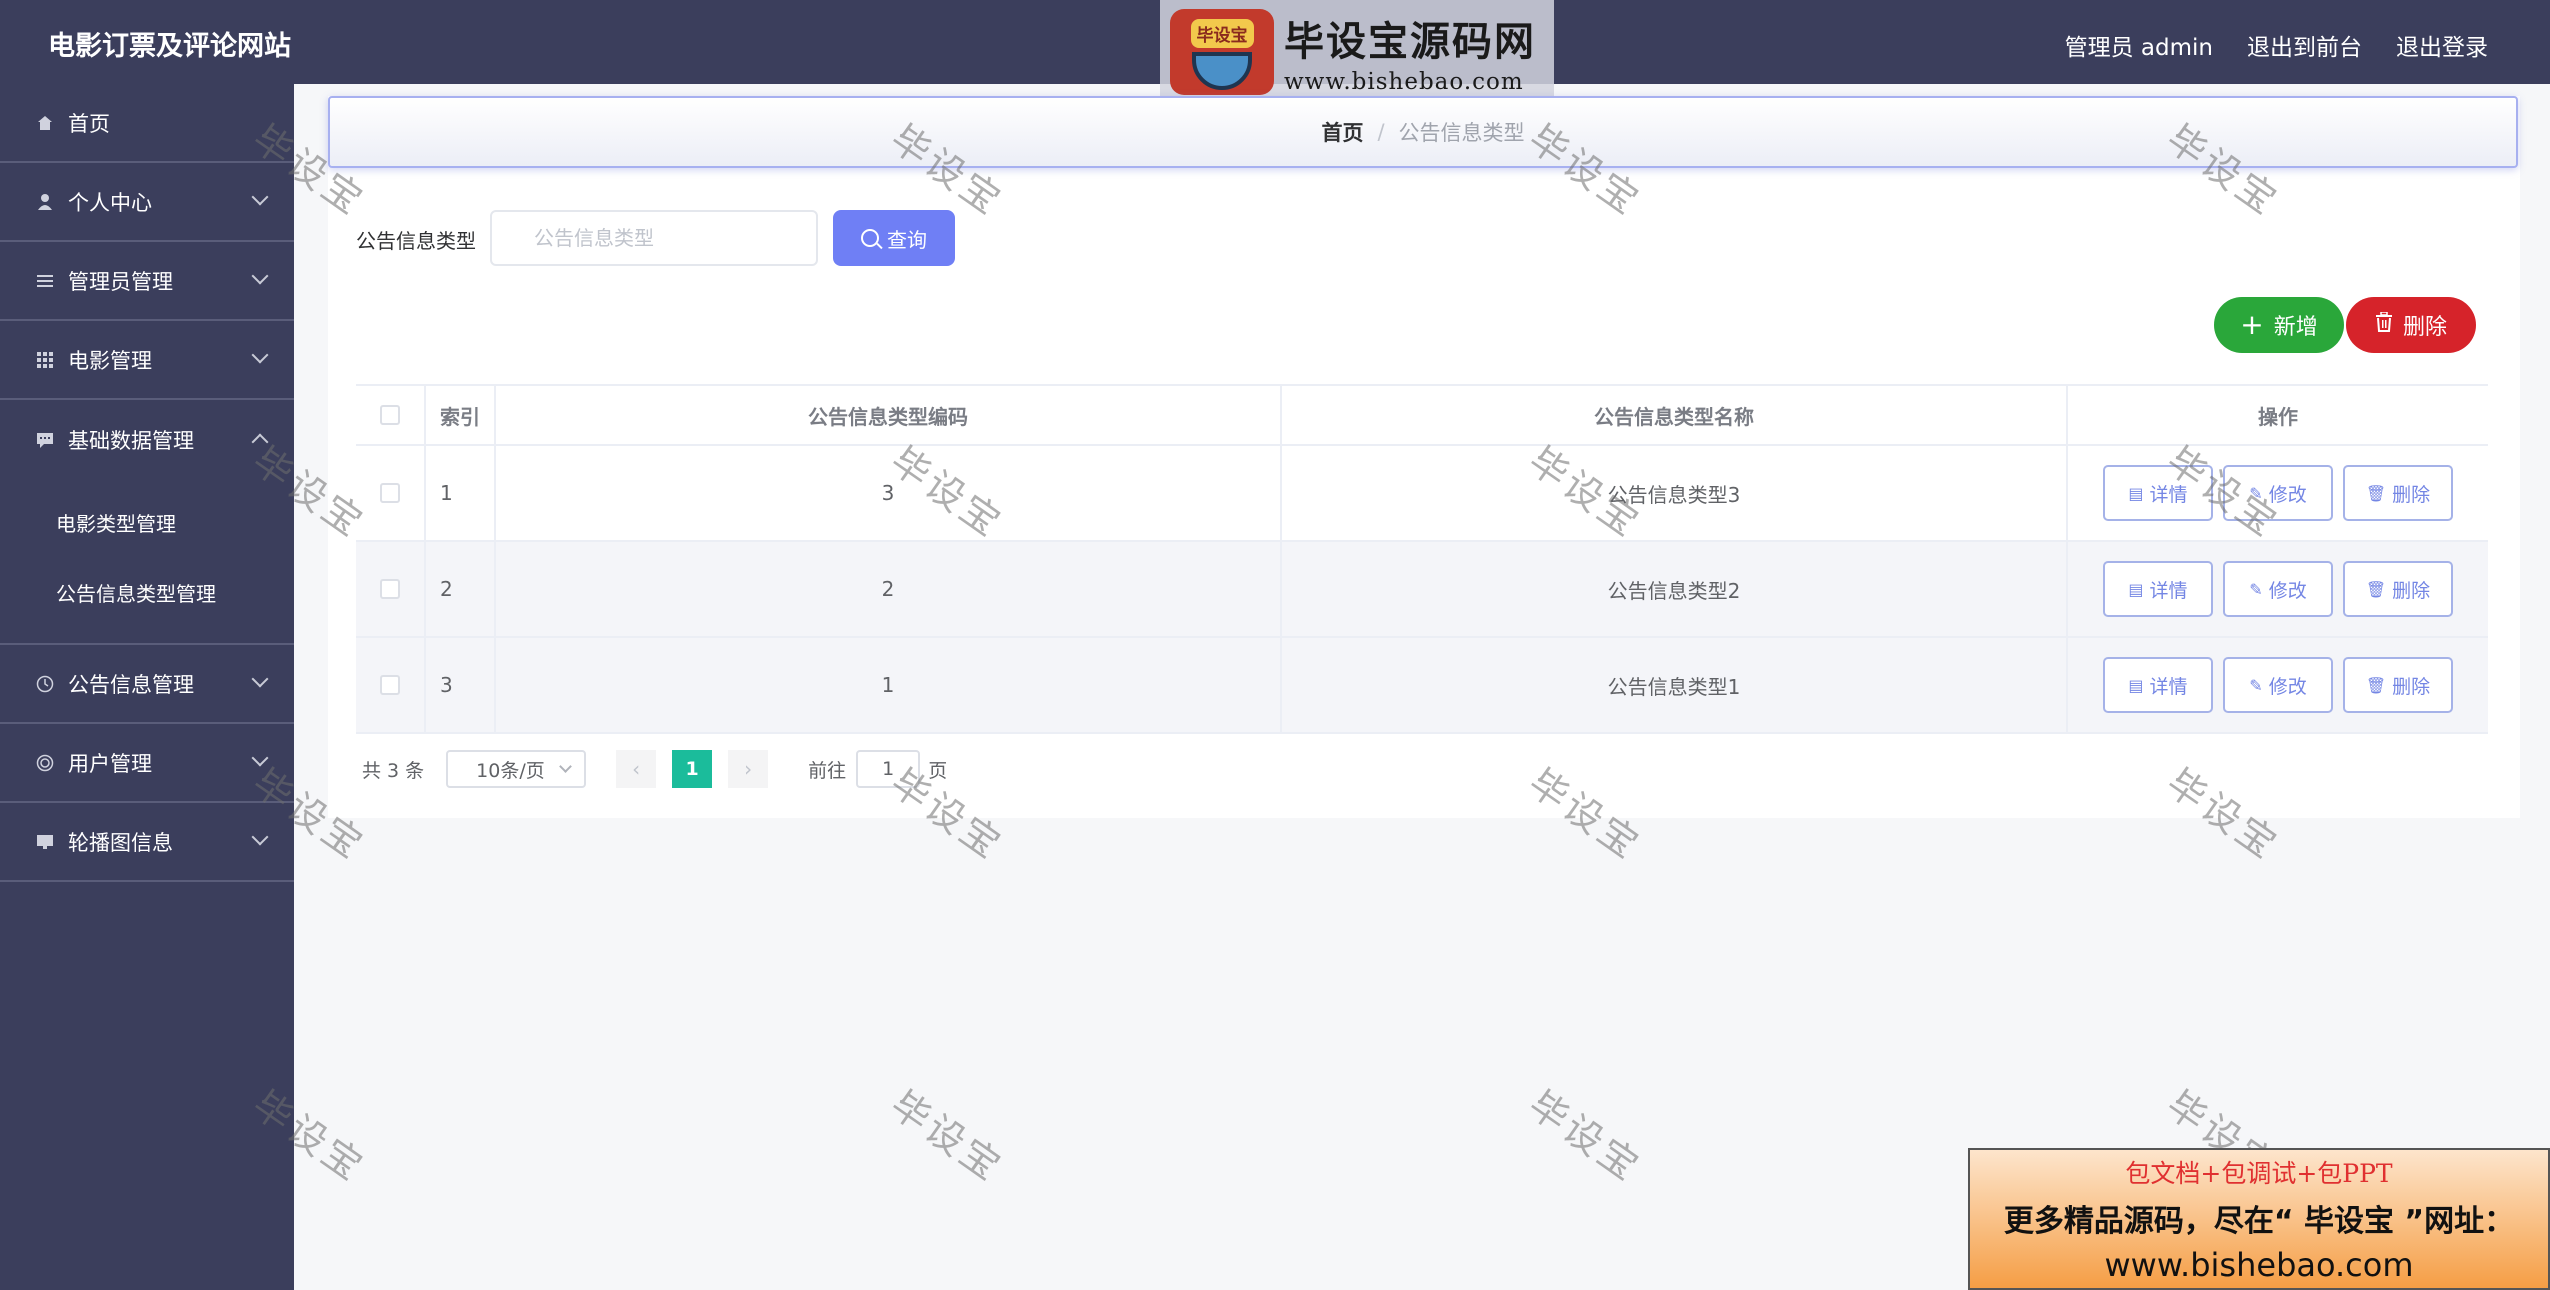  What do you see at coordinates (390, 415) in the screenshot?
I see `select-all-checkbox` at bounding box center [390, 415].